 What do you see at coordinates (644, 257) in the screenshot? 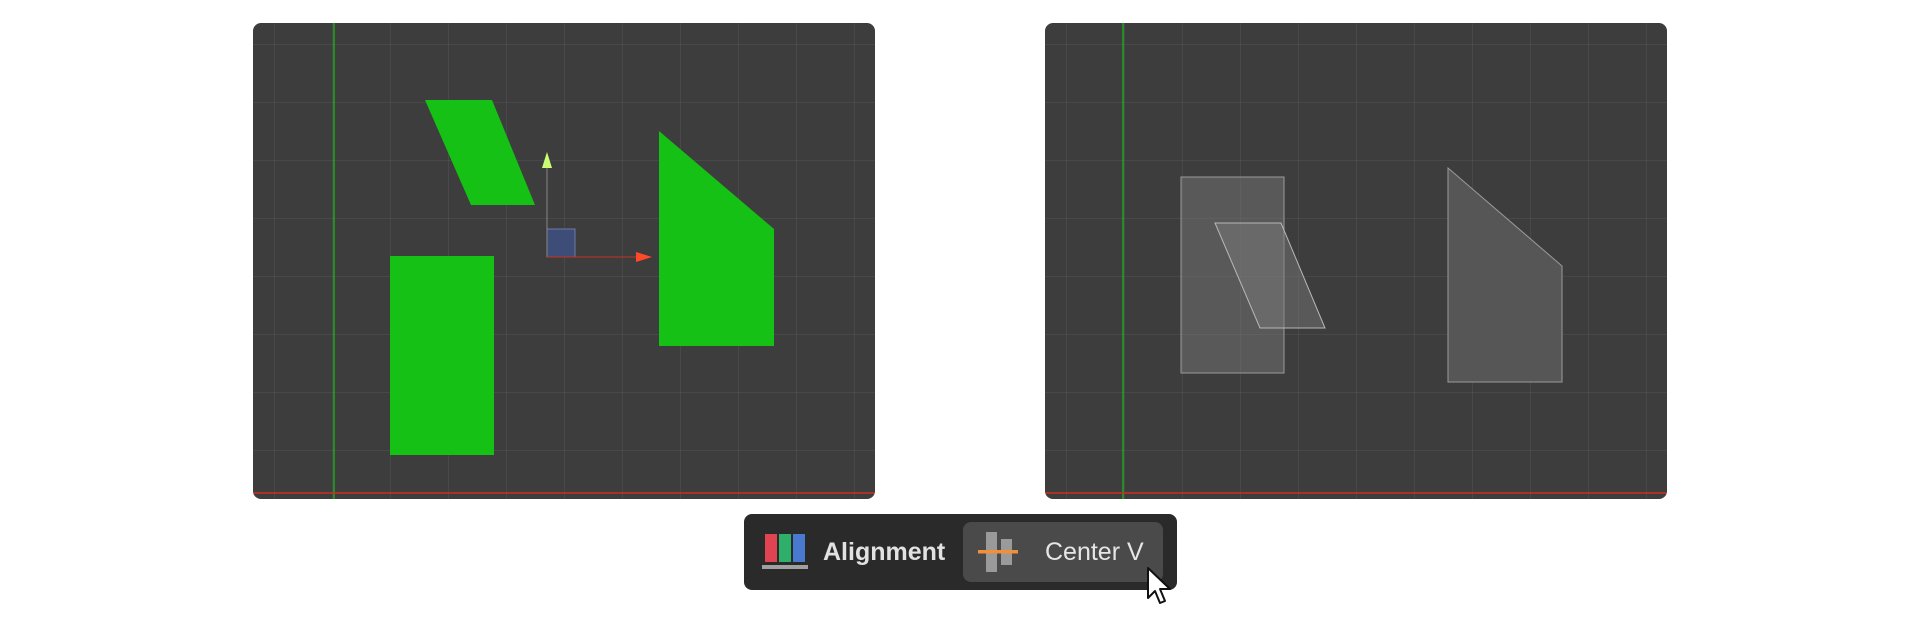
I see `gizmo-x-arrow-icon` at bounding box center [644, 257].